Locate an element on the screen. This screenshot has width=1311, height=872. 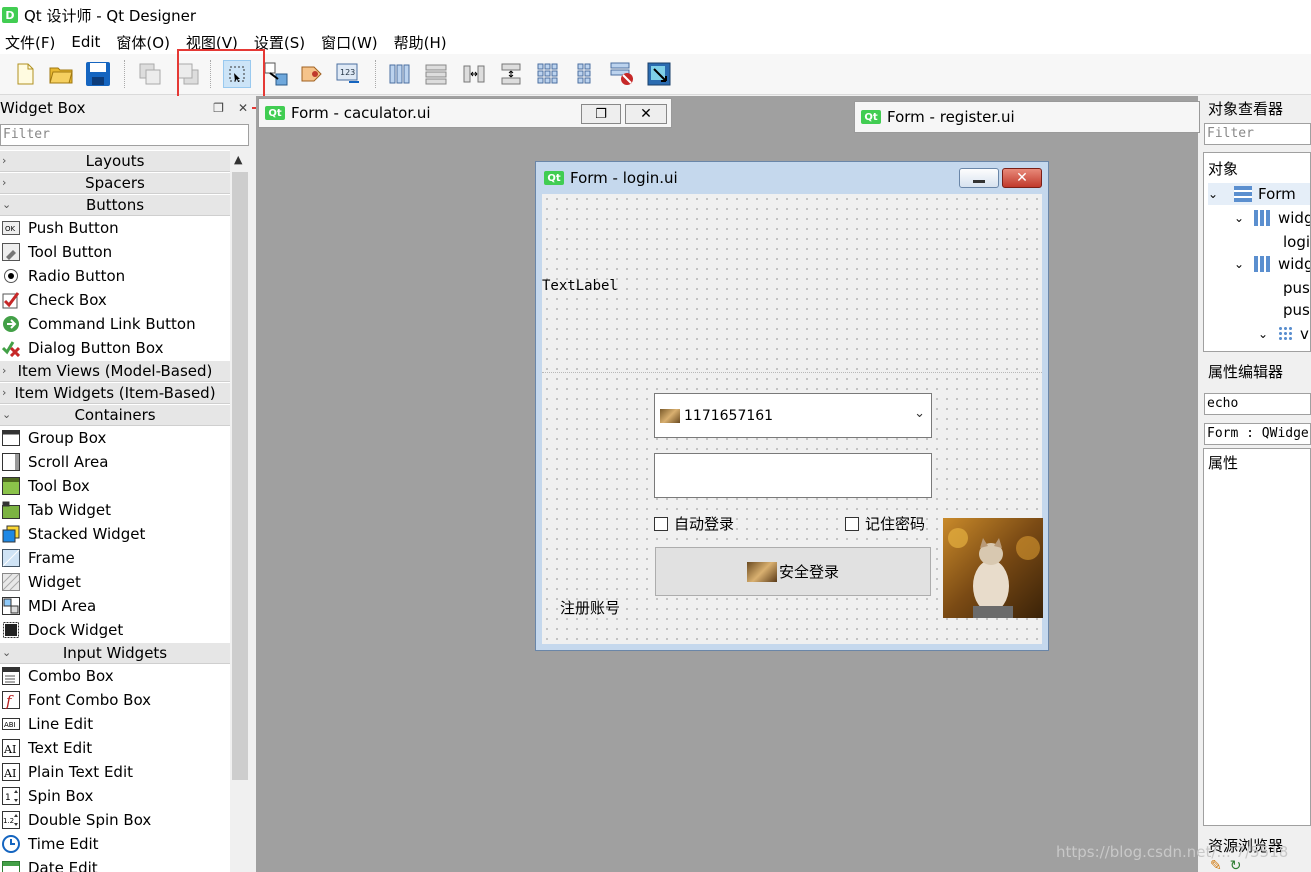
layout-form-icon is located at coordinates (585, 74).